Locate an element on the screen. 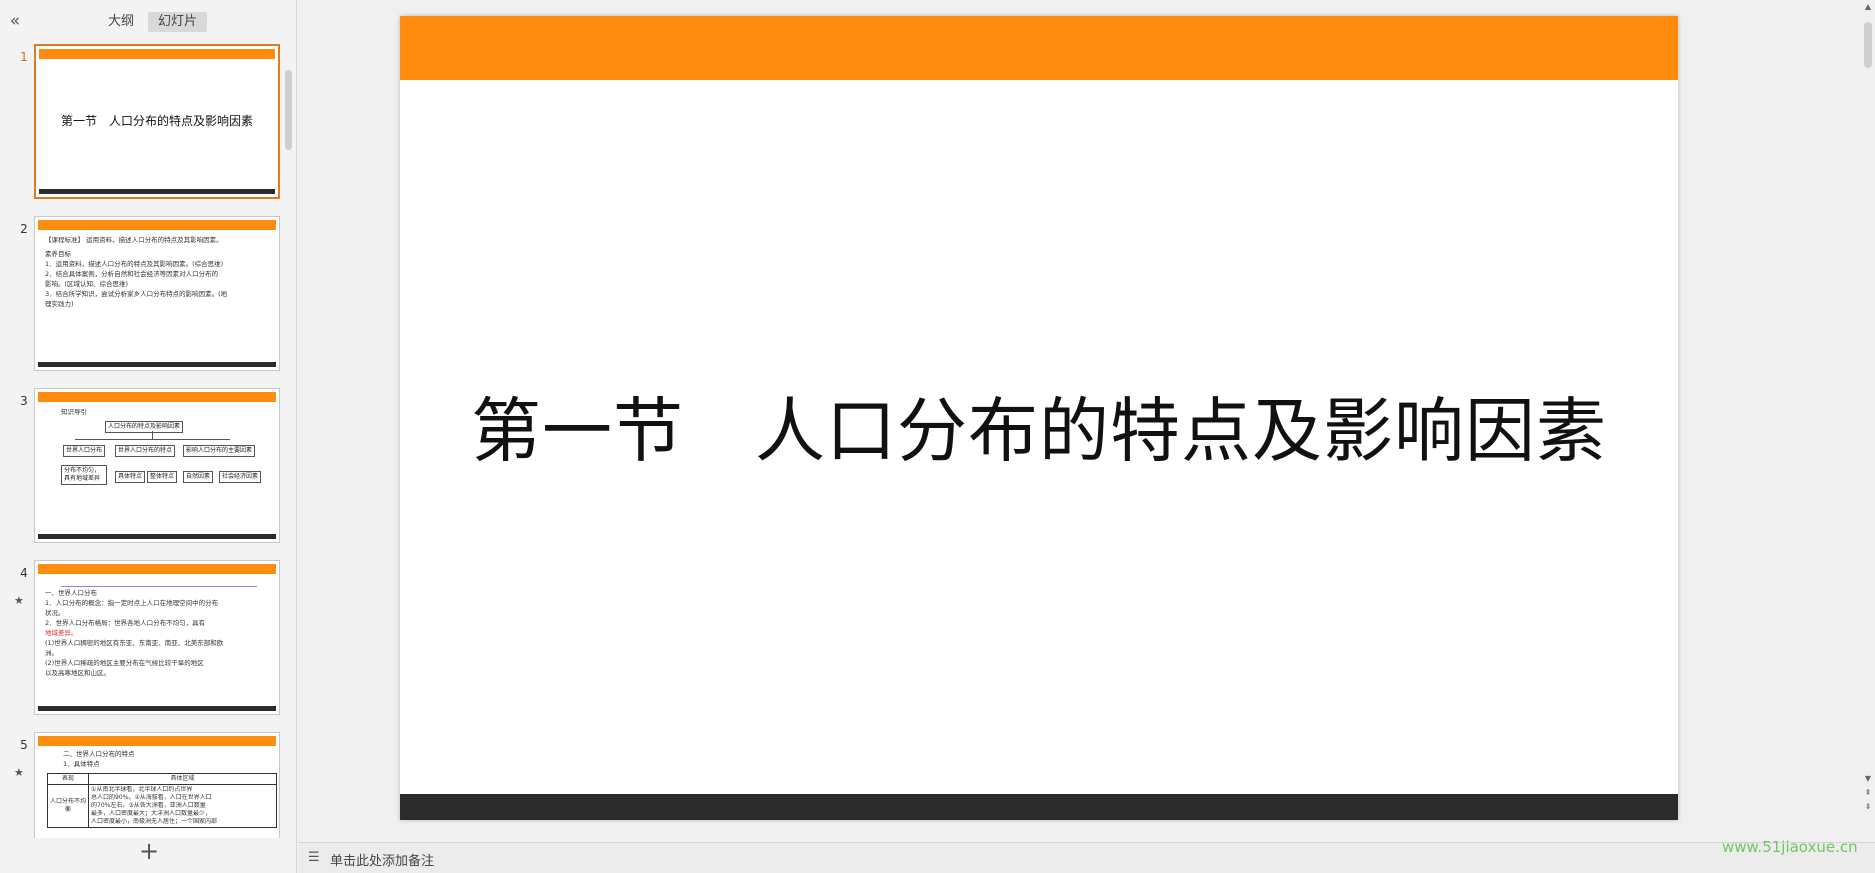  table-header-cell: 具体区域 is located at coordinates (182, 779).